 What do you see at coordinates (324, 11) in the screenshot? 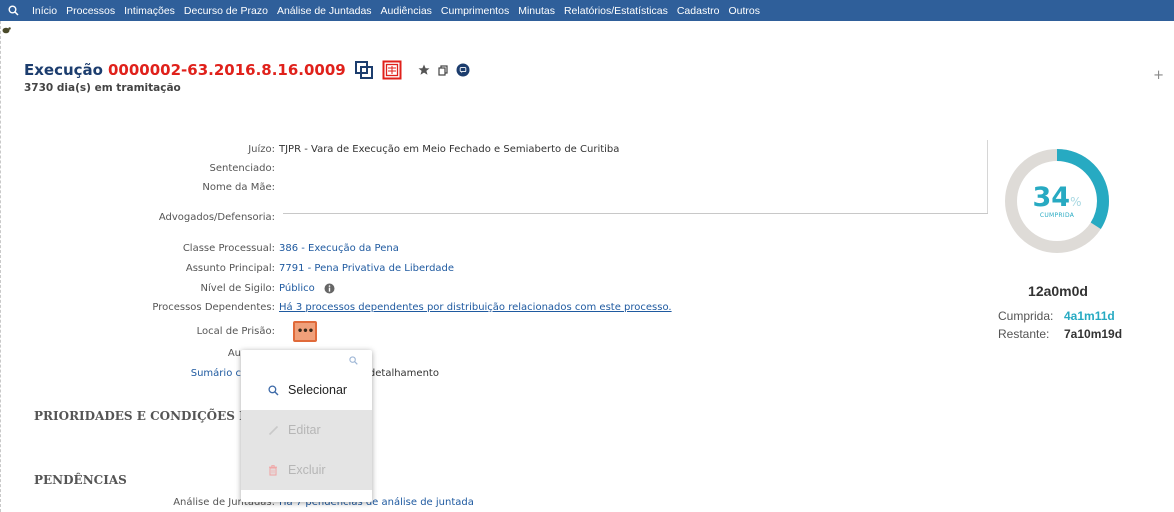
I see `nav-item-analise-de-juntadas: Análise de Juntadas` at bounding box center [324, 11].